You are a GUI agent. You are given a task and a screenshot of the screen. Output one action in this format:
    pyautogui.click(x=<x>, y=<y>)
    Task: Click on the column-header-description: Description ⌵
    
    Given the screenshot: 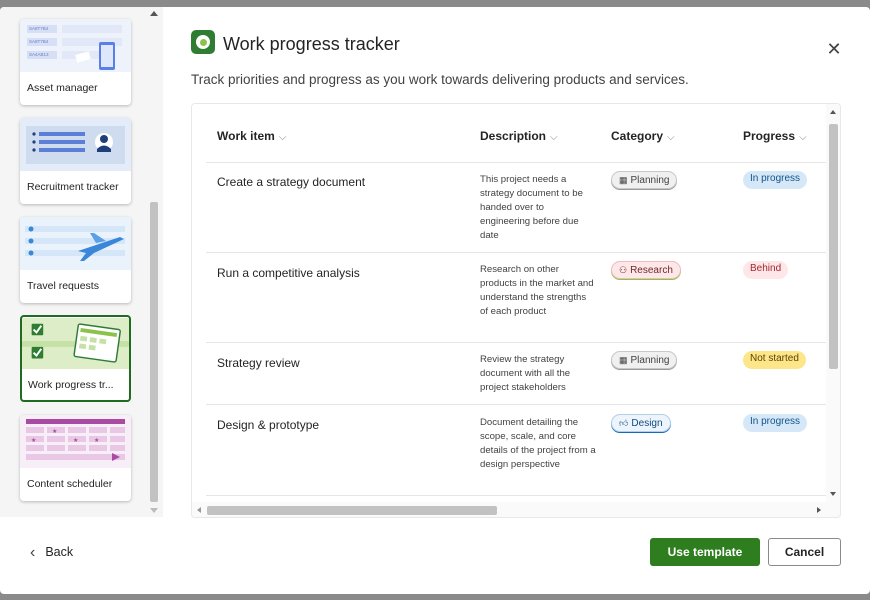 What is the action you would take?
    pyautogui.click(x=519, y=136)
    